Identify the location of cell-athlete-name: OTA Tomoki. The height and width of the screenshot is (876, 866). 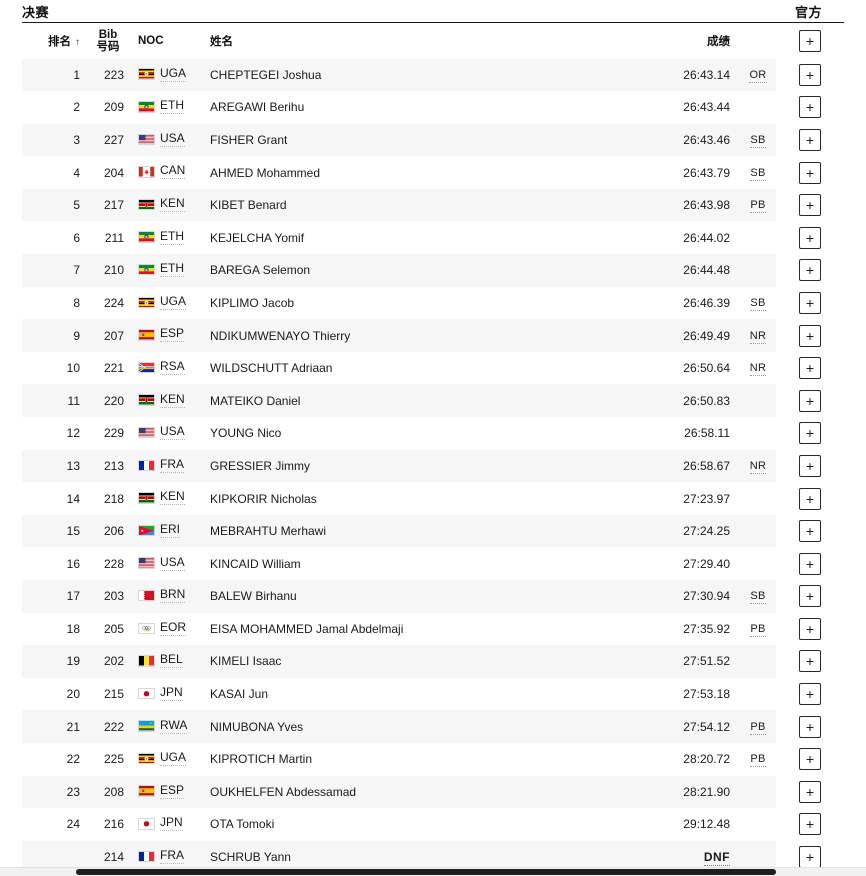
(407, 824).